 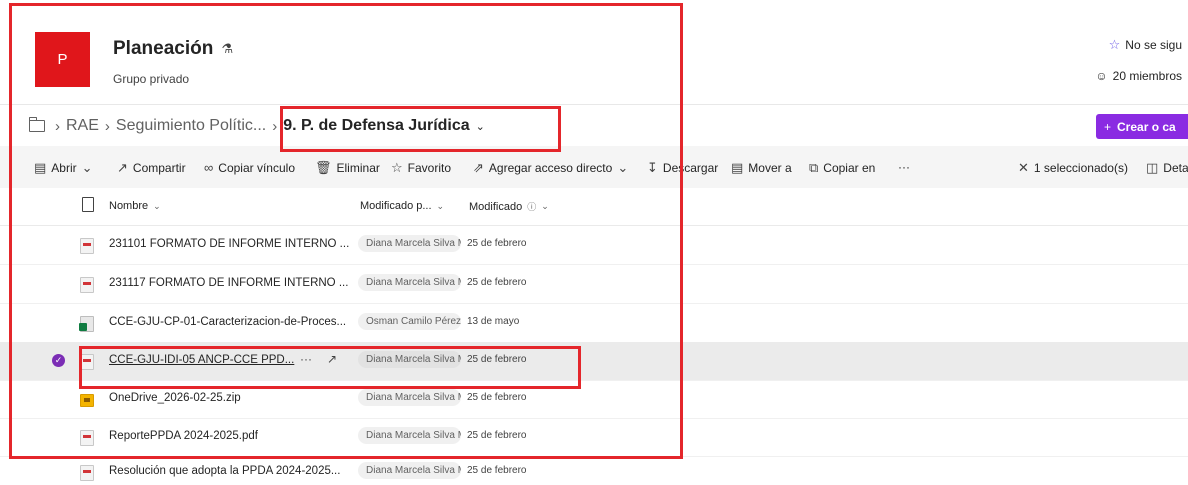 I want to click on column-modified-label: Modificado, so click(x=496, y=206).